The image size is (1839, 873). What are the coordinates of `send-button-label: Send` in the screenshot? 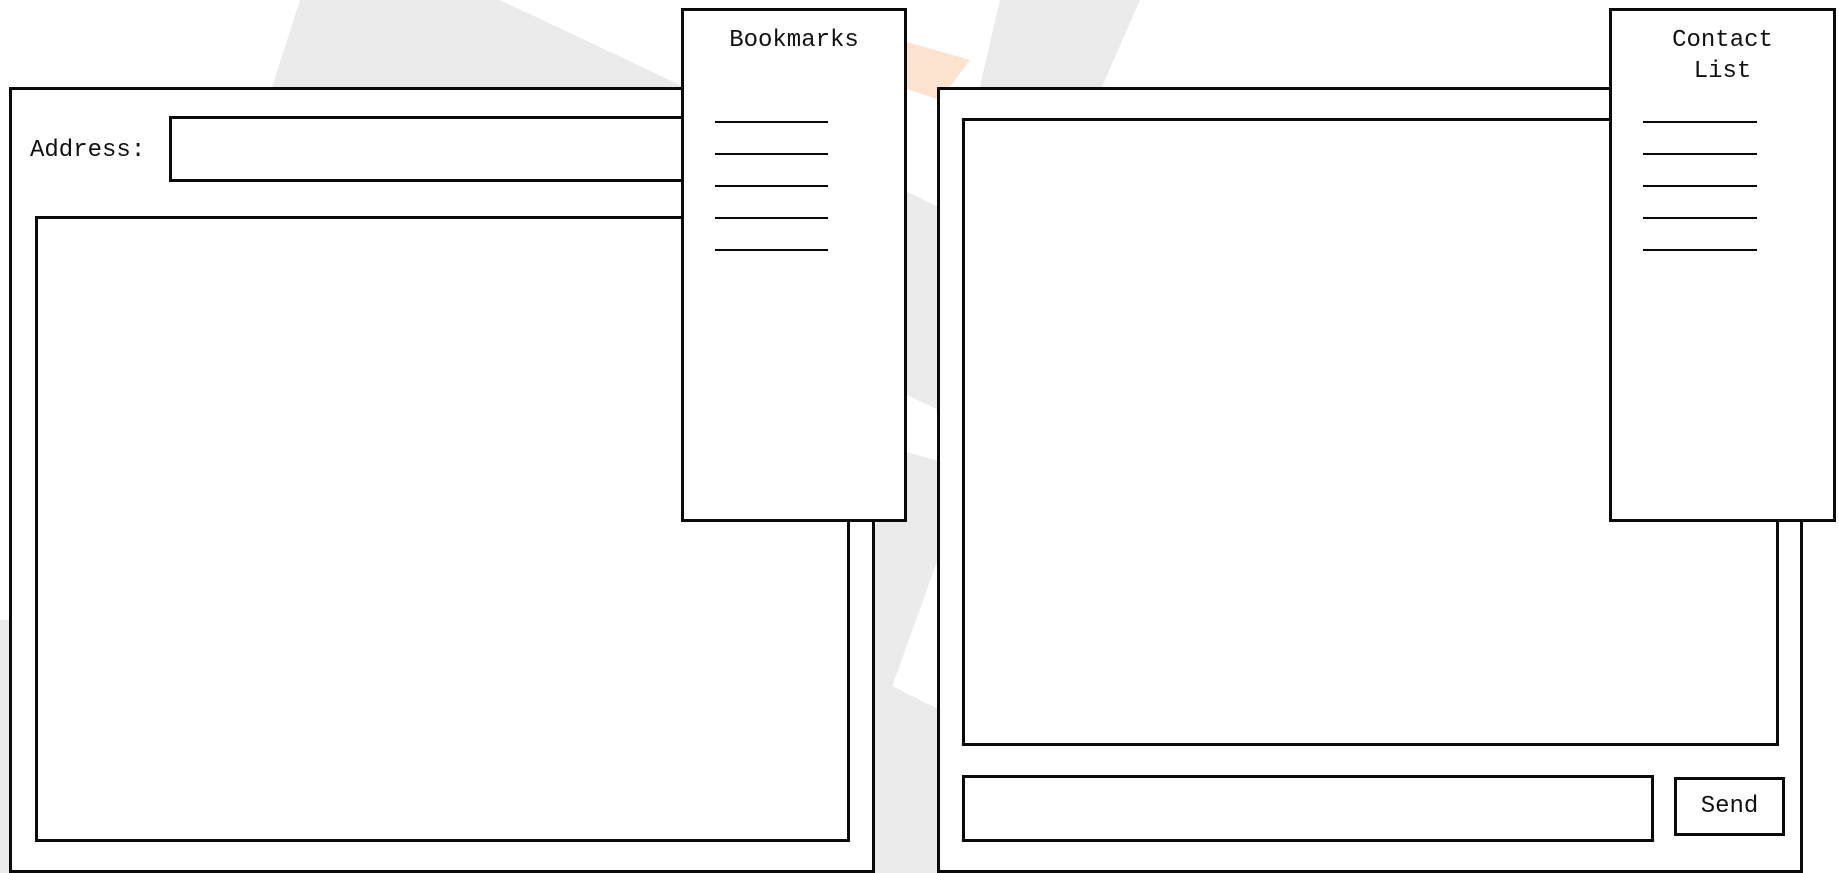 It's located at (1729, 806).